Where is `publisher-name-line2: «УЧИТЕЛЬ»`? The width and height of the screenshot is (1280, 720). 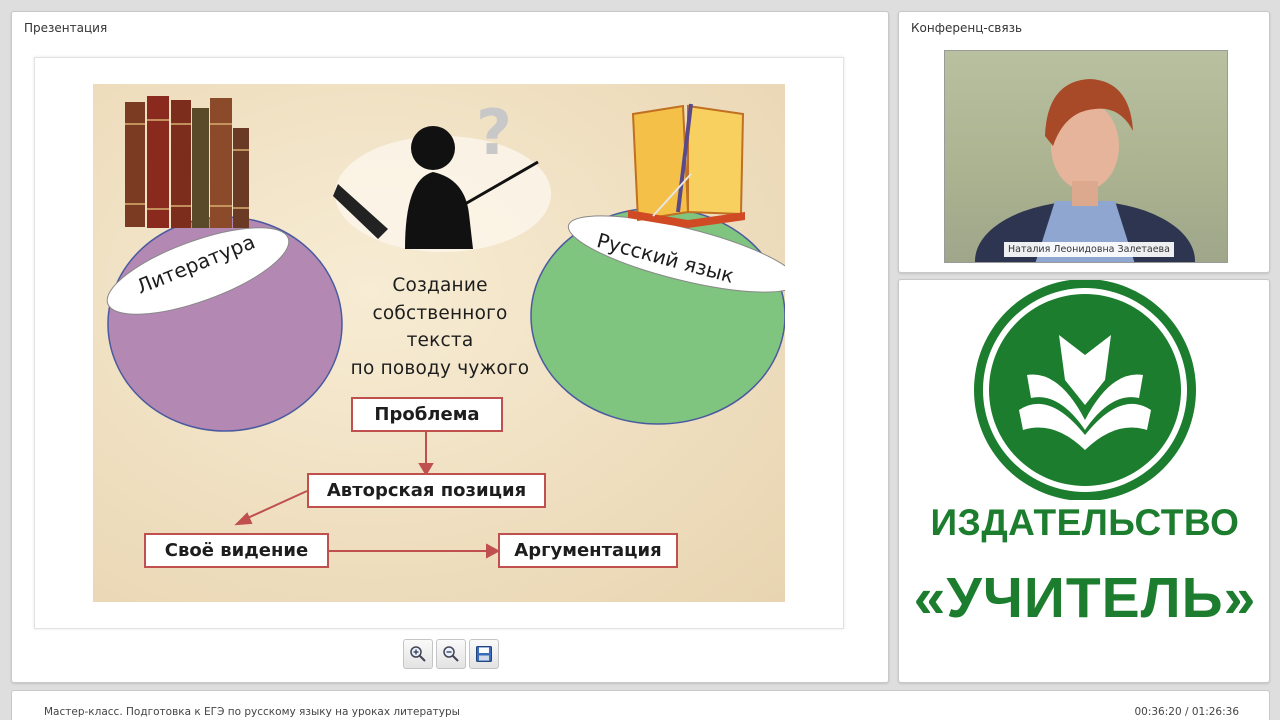
publisher-name-line2: «УЧИТЕЛЬ» is located at coordinates (1085, 598).